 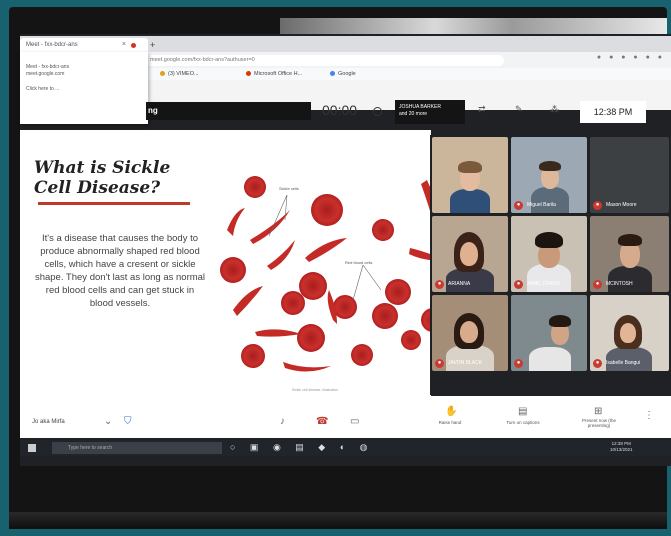 What do you see at coordinates (465, 363) in the screenshot?
I see `participant-name: JAVON BLACK` at bounding box center [465, 363].